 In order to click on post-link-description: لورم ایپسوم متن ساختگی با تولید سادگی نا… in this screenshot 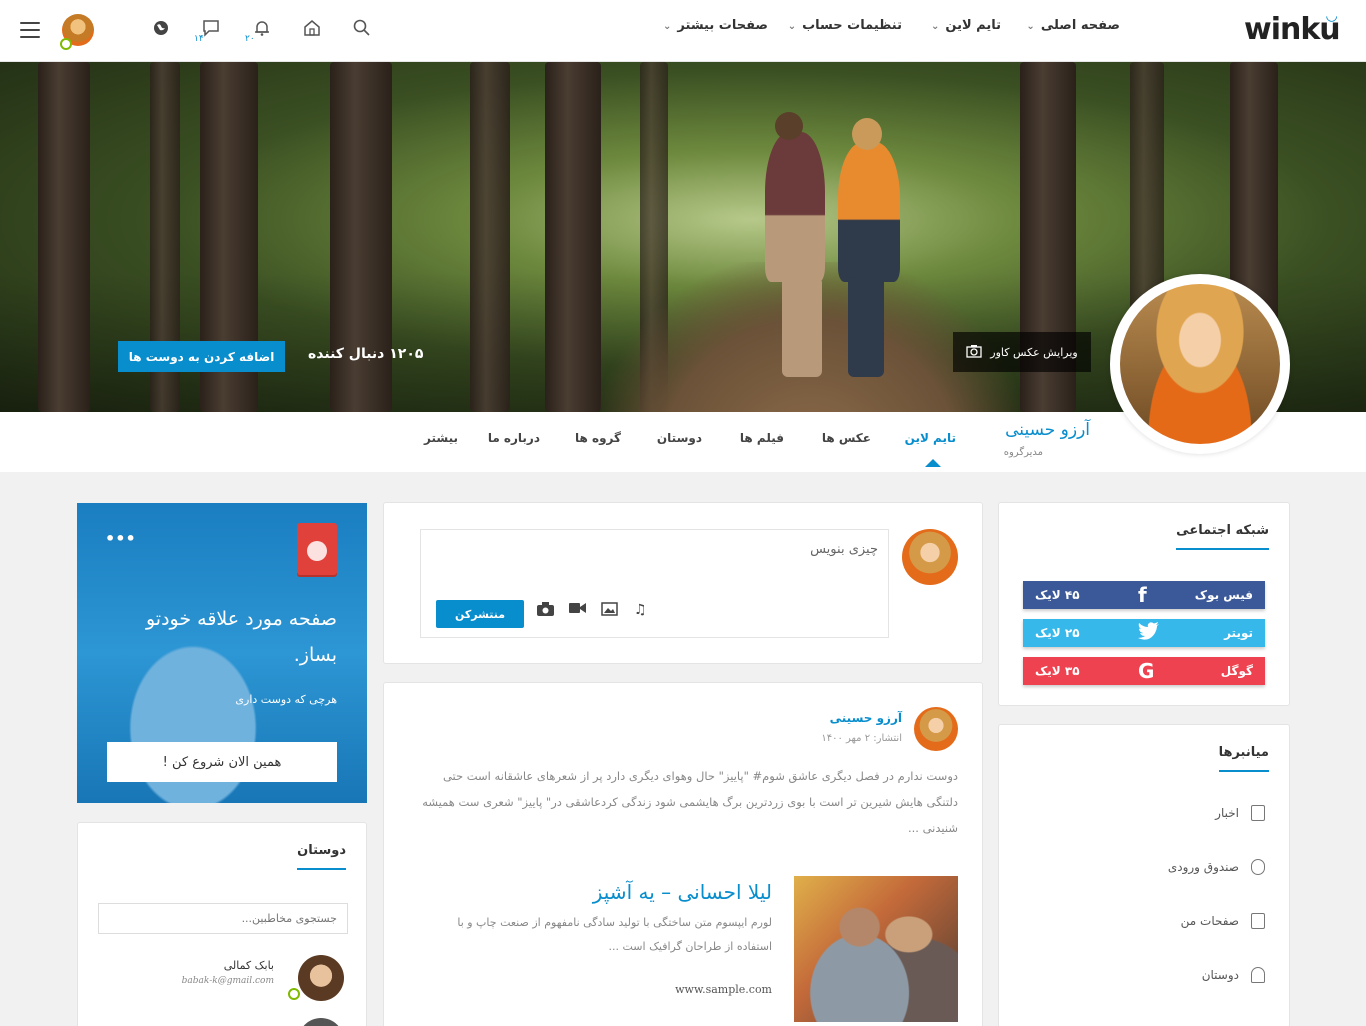, I will do `click(614, 934)`.